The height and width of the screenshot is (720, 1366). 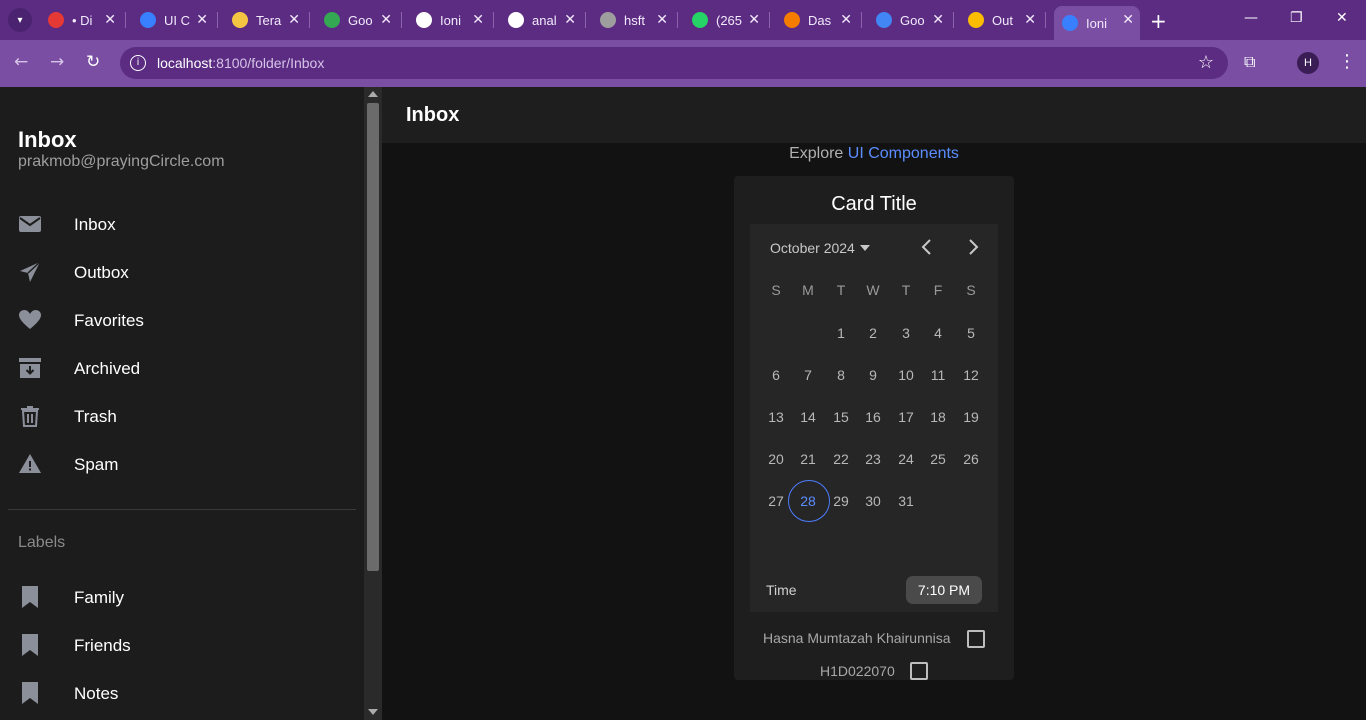 I want to click on menu-item-inbox: Inbox, so click(x=178, y=224).